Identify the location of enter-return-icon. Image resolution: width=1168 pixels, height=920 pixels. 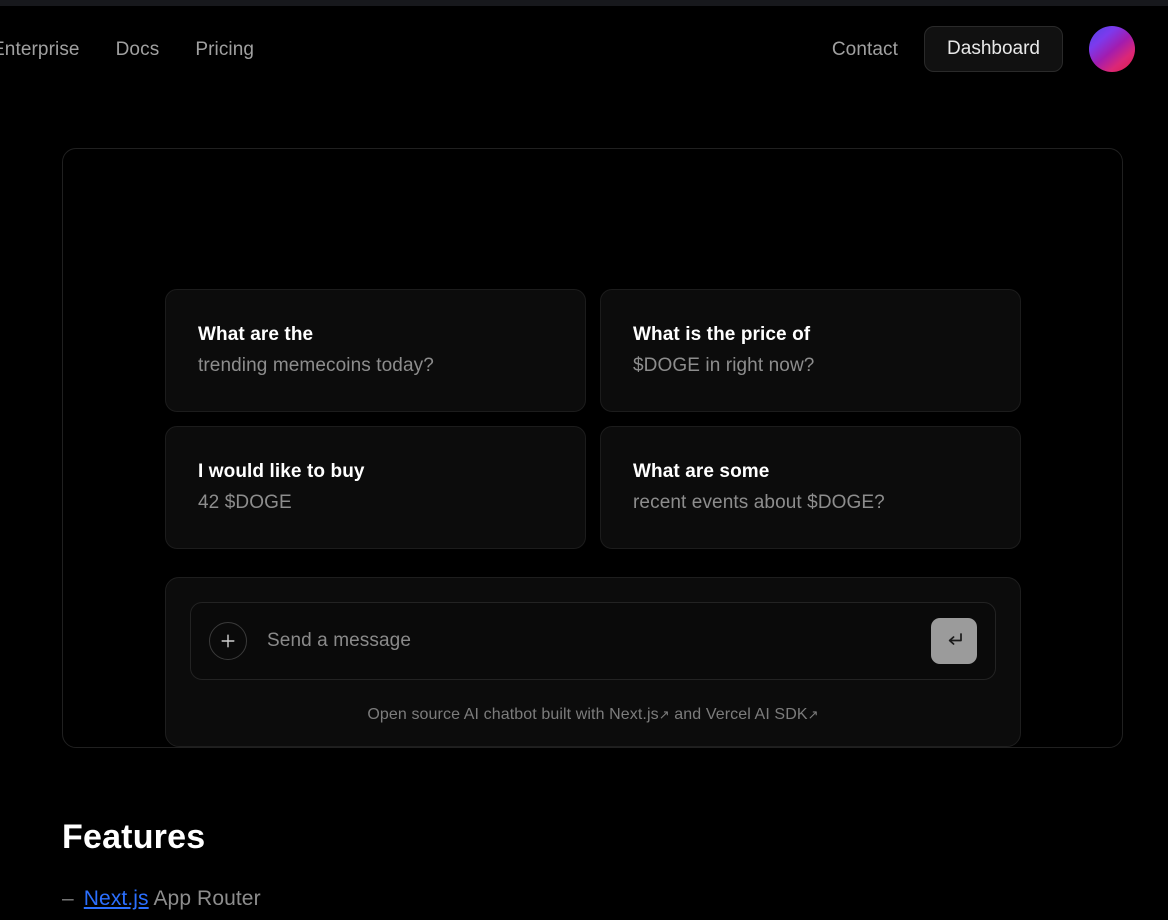
(954, 641).